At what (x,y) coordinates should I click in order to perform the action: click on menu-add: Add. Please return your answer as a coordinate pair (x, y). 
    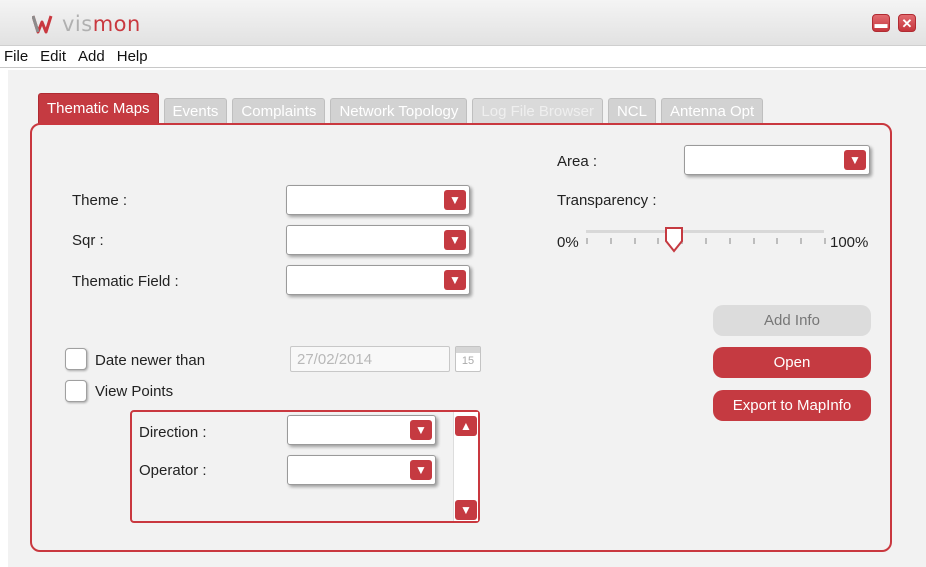
    Looking at the image, I should click on (91, 56).